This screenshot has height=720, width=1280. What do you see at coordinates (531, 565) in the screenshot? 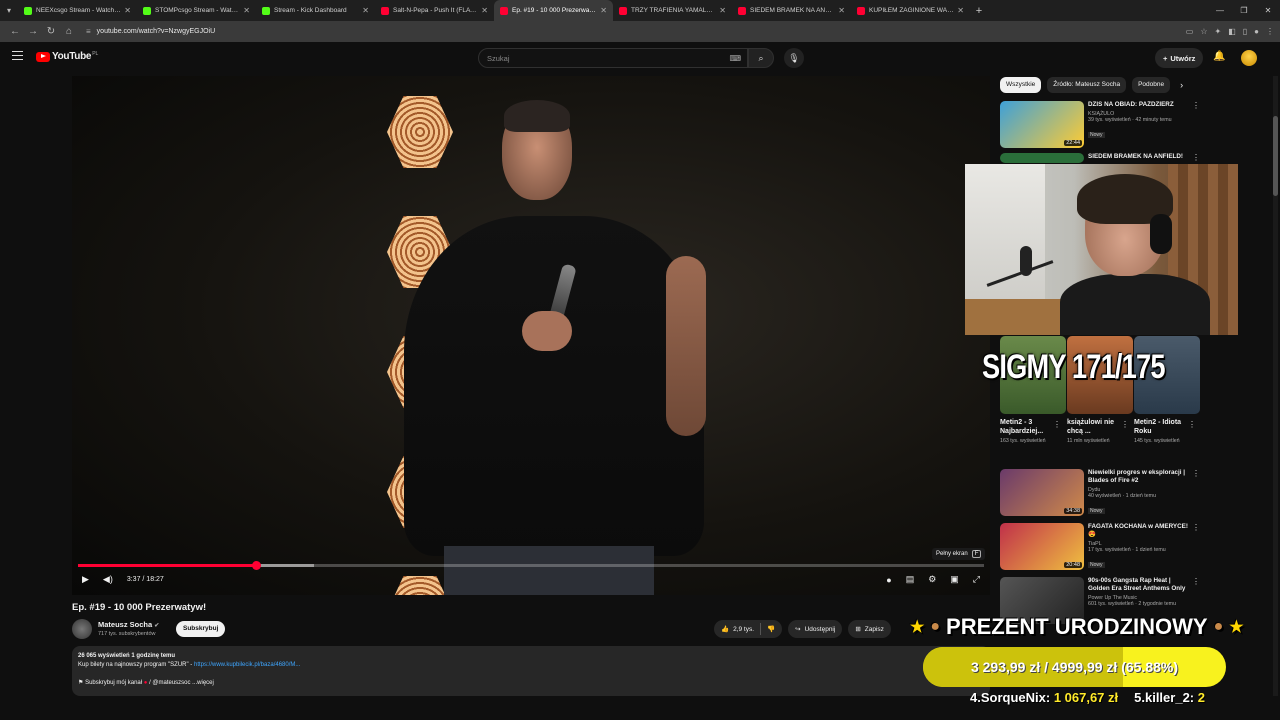
I see `progress-bar` at bounding box center [531, 565].